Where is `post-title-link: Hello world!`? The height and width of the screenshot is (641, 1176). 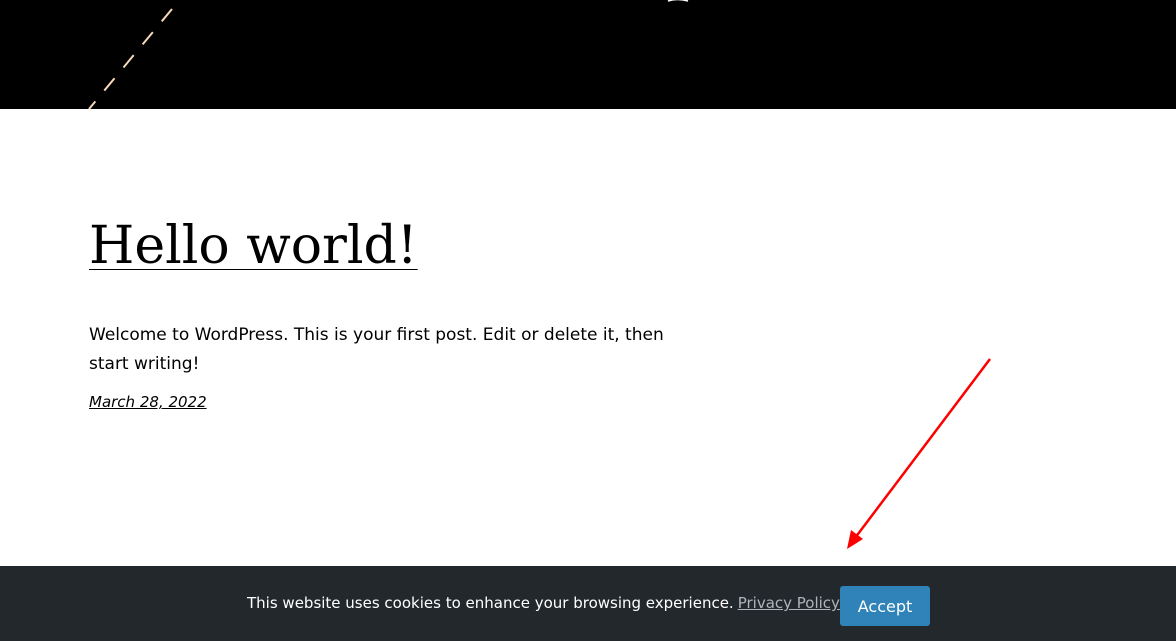
post-title-link: Hello world! is located at coordinates (253, 246).